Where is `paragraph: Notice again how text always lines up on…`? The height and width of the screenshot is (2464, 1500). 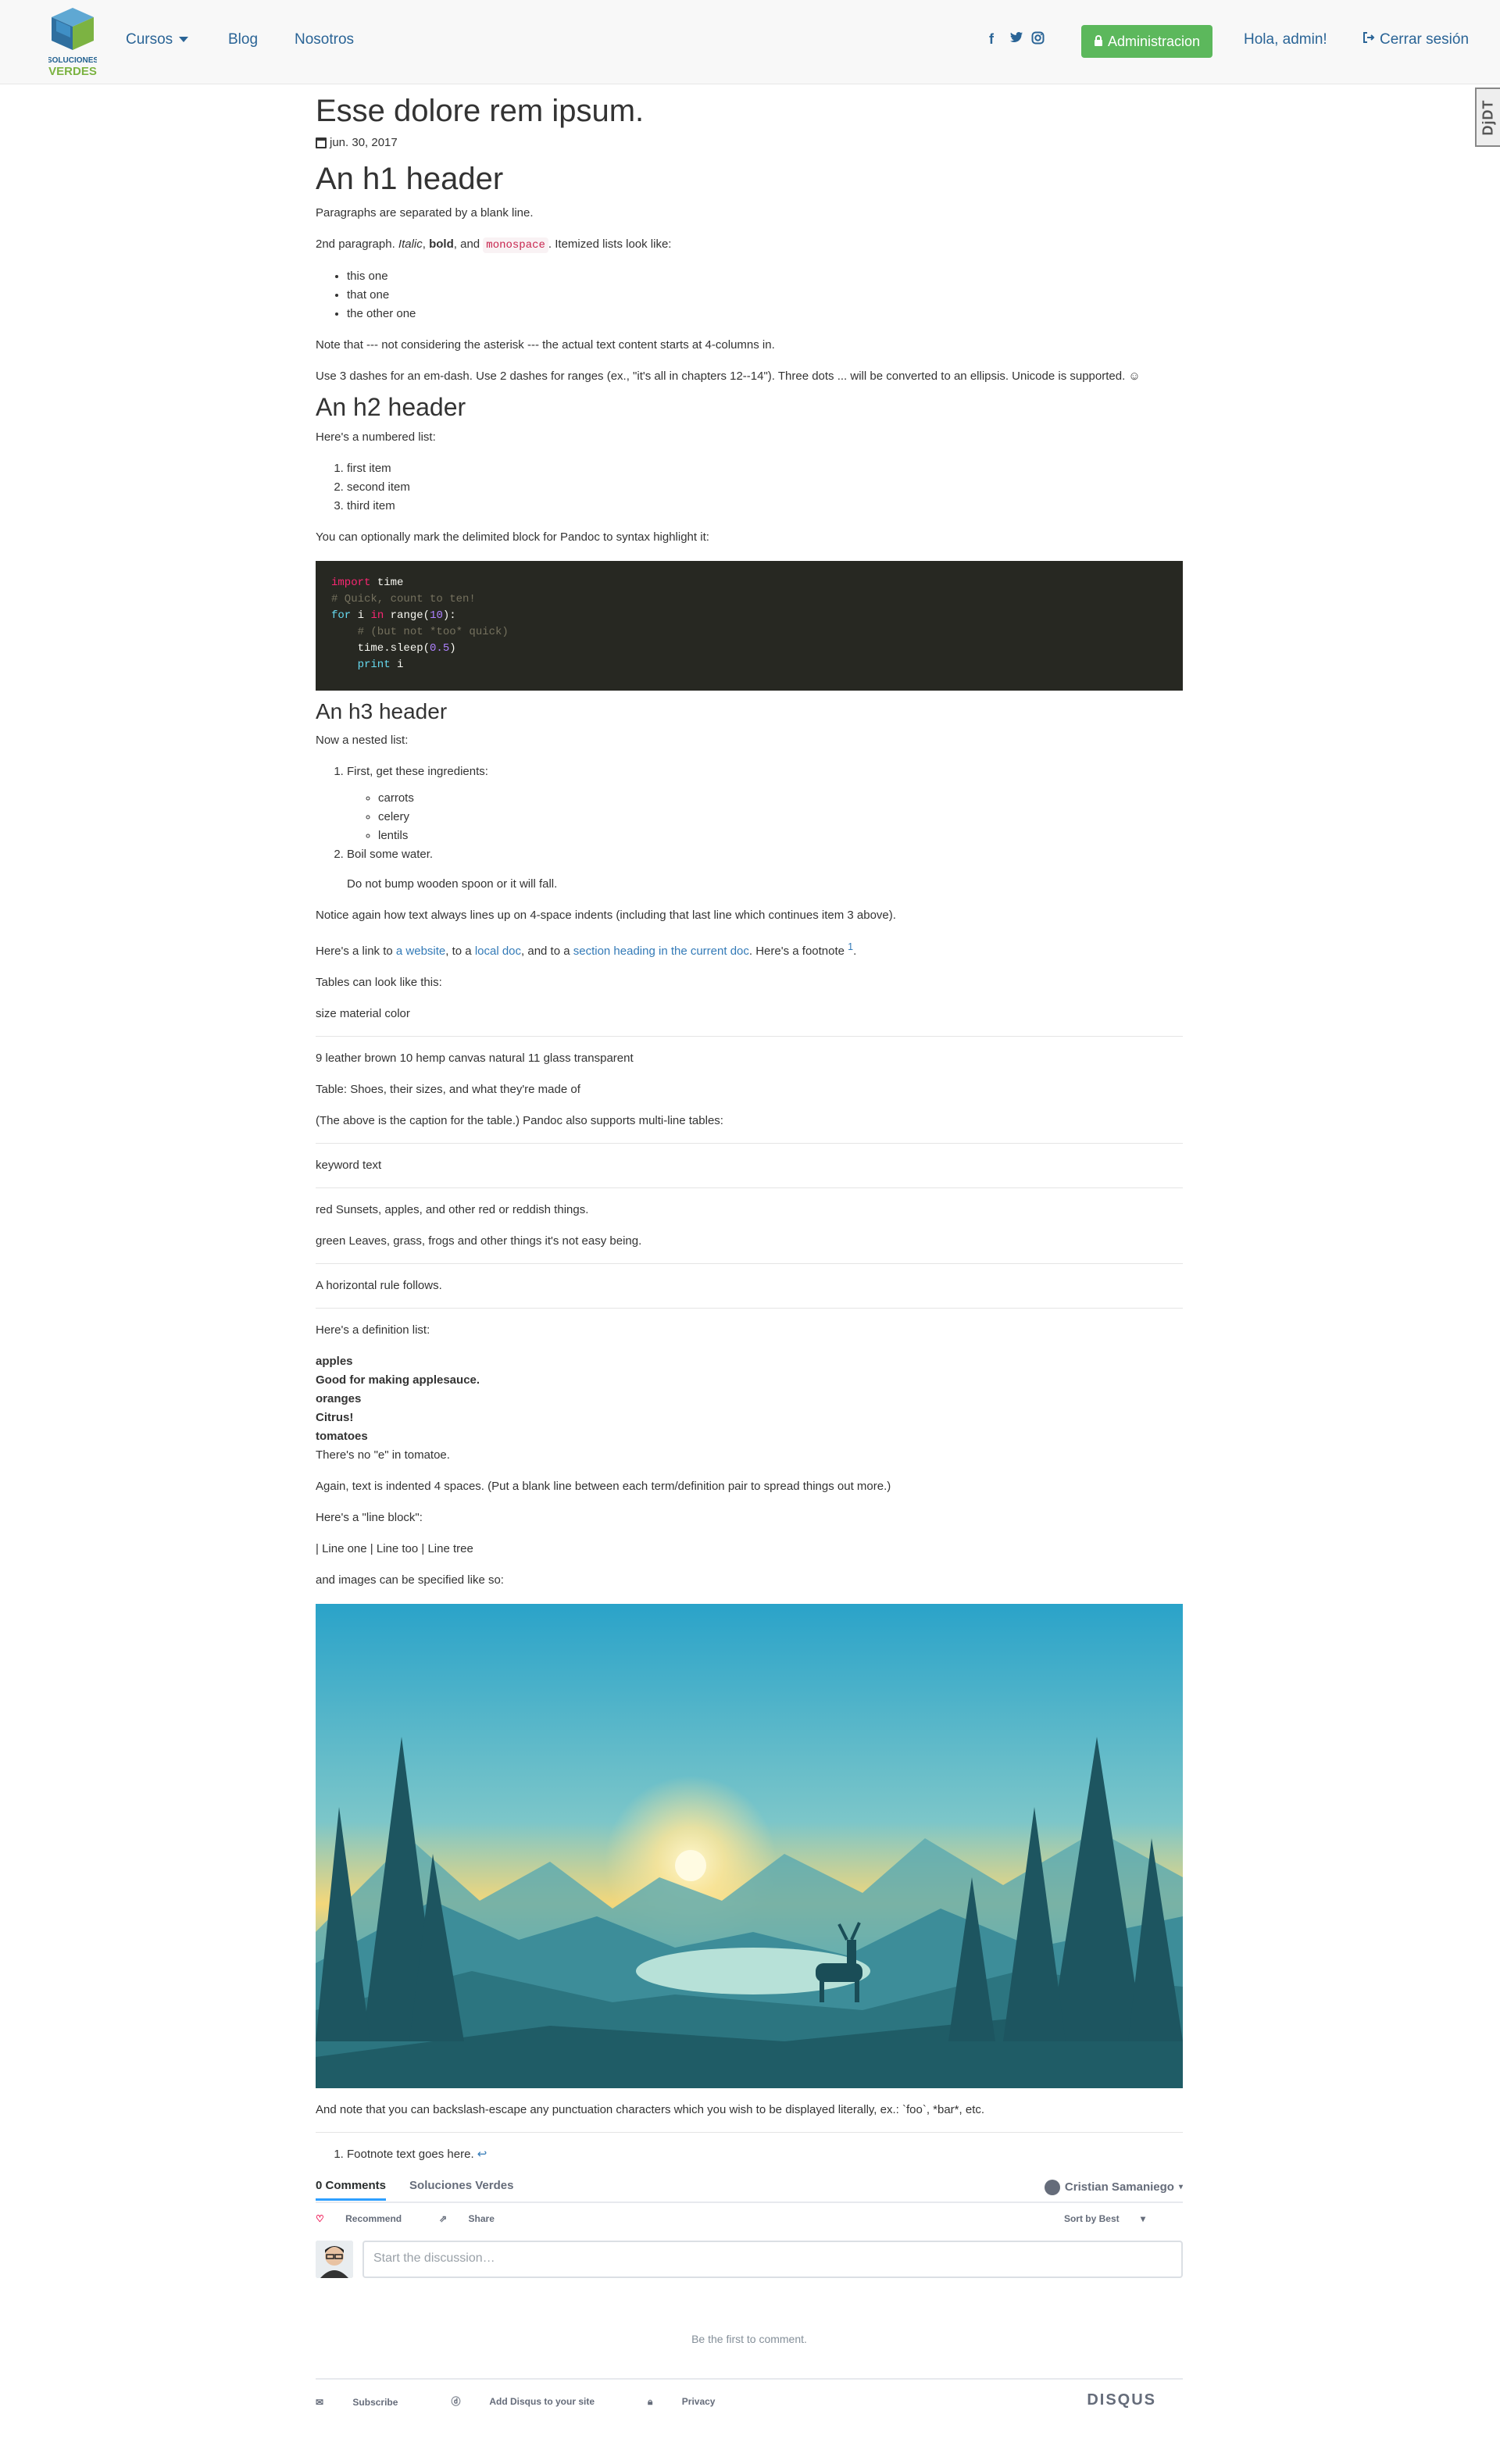
paragraph: Notice again how text always lines up on… is located at coordinates (606, 915).